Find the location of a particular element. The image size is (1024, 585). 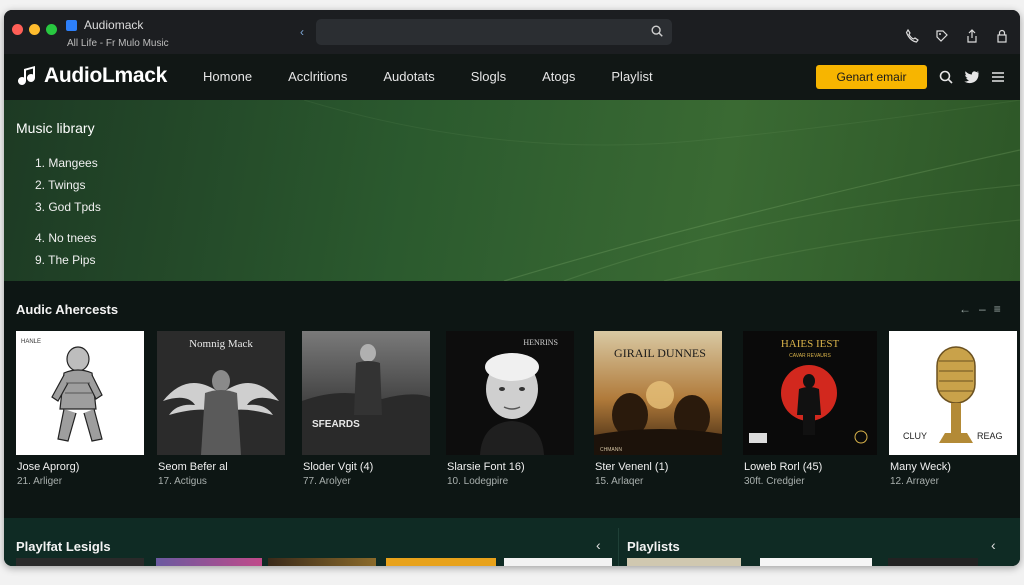

browser-chrome: Audiomack All Life - Fr Mulo Music ‹ is located at coordinates (512, 32).